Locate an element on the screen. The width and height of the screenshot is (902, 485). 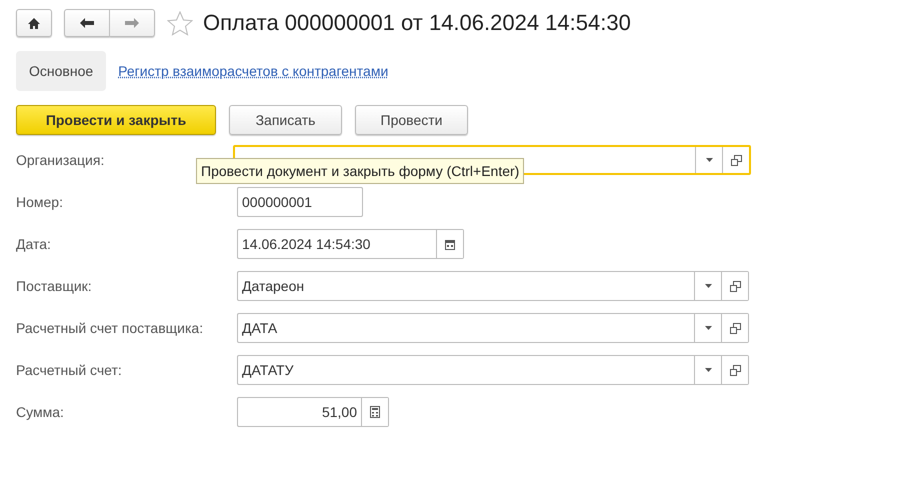
field-label: Номер: is located at coordinates (40, 202).